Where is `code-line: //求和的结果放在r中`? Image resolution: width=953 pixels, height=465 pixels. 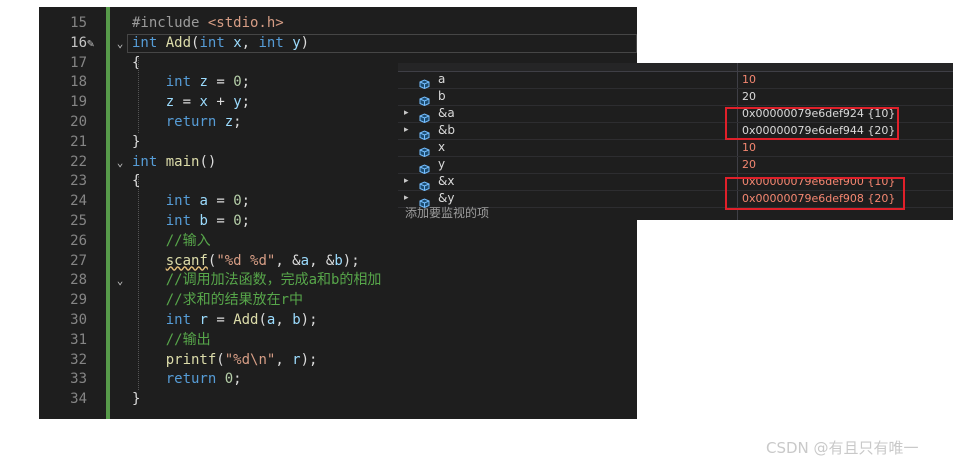
code-line: //求和的结果放在r中 is located at coordinates (217, 301).